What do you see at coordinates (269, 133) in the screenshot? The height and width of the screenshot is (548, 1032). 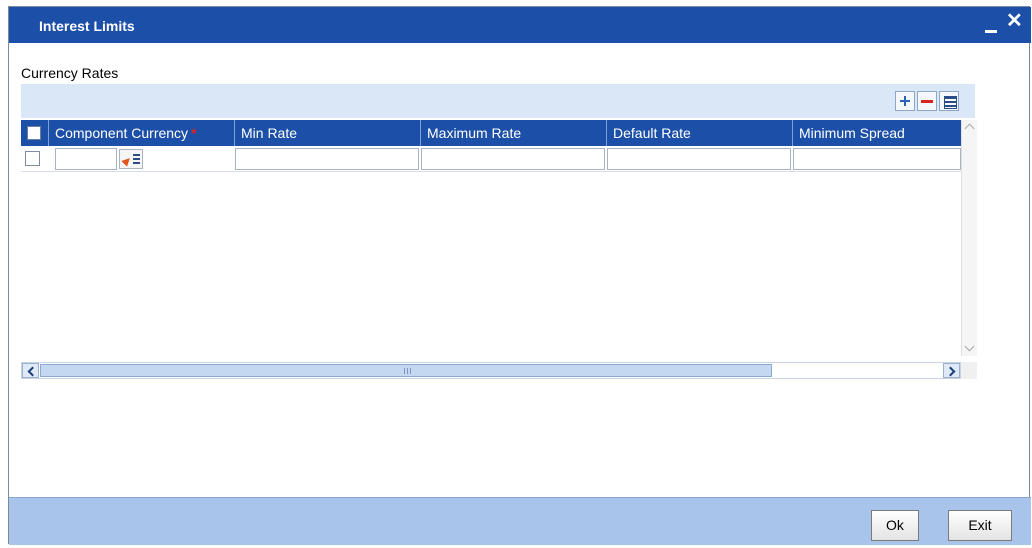 I see `column-label: Min Rate` at bounding box center [269, 133].